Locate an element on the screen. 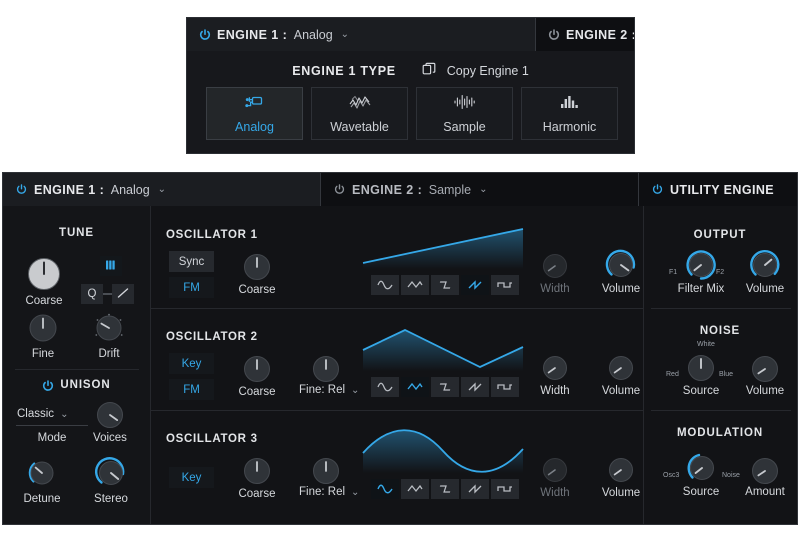 The width and height of the screenshot is (800, 533). osc3-wave-triangle-button is located at coordinates (415, 489).